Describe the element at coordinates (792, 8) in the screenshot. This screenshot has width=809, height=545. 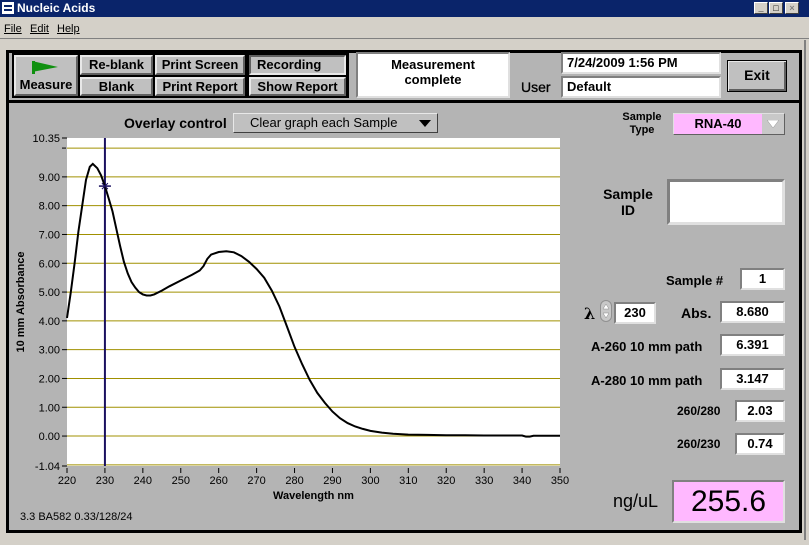
I see `close-button: ×` at that location.